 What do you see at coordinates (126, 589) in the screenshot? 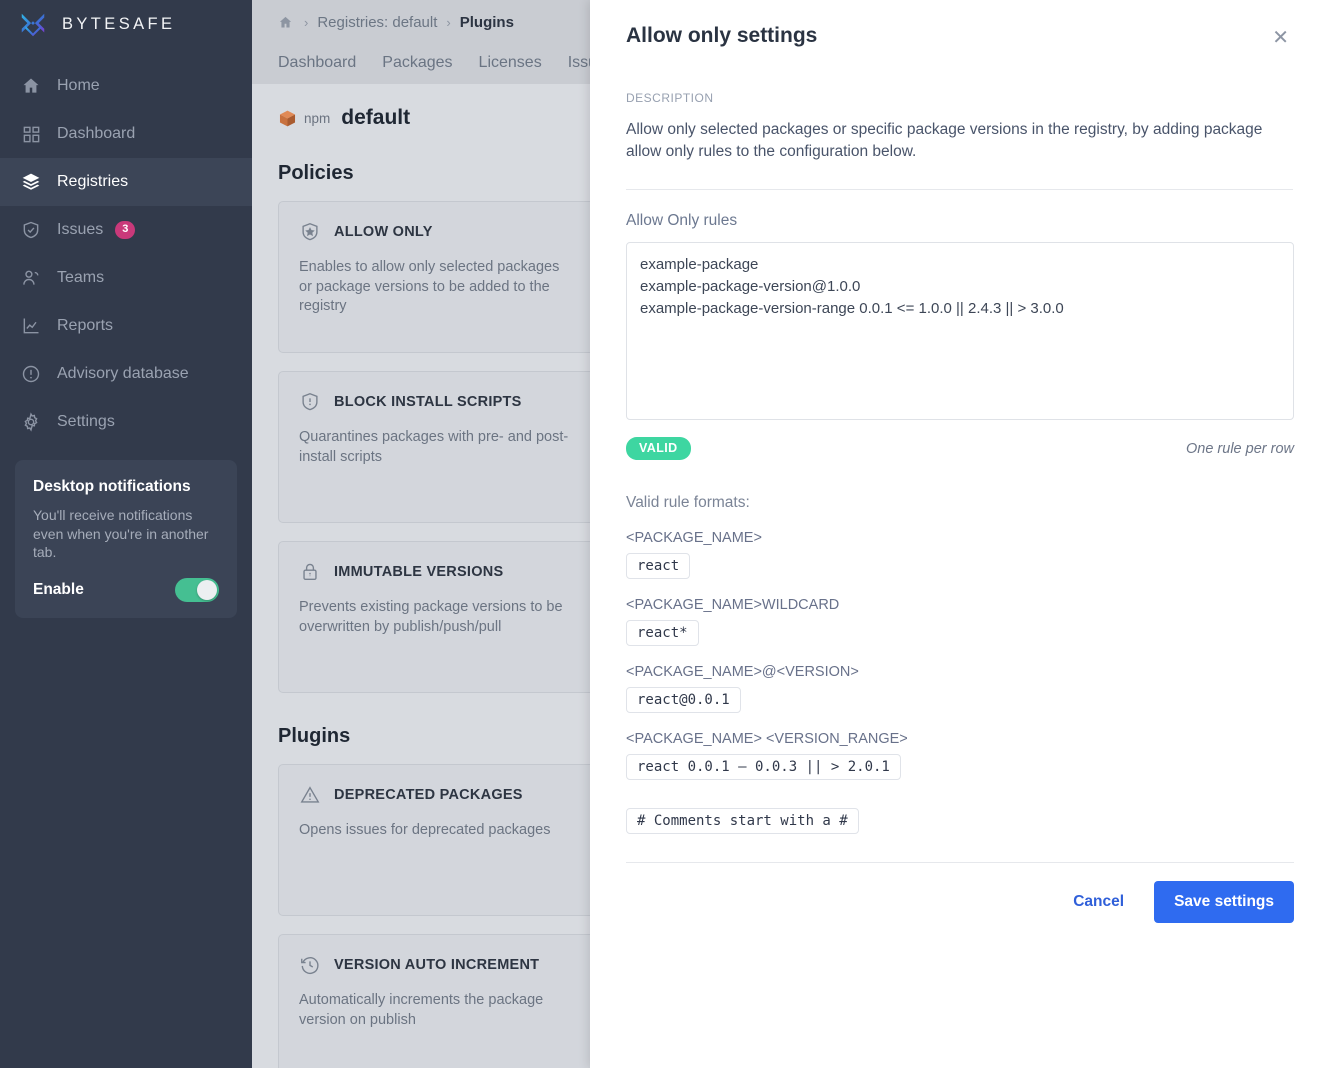
I see `desktop-notifications-enable-row: Enable` at bounding box center [126, 589].